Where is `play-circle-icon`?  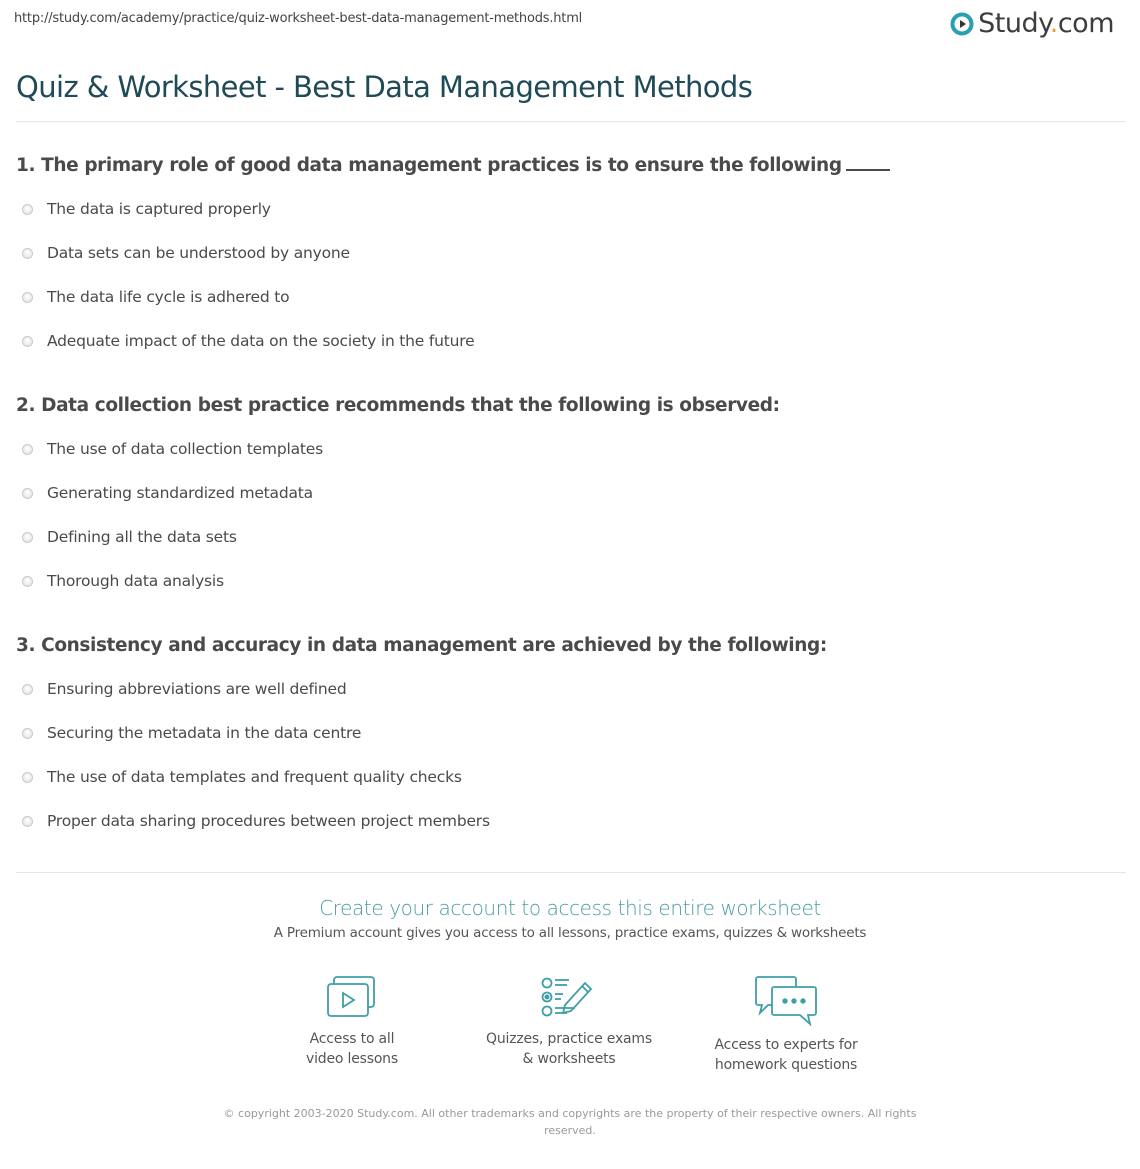 play-circle-icon is located at coordinates (962, 24).